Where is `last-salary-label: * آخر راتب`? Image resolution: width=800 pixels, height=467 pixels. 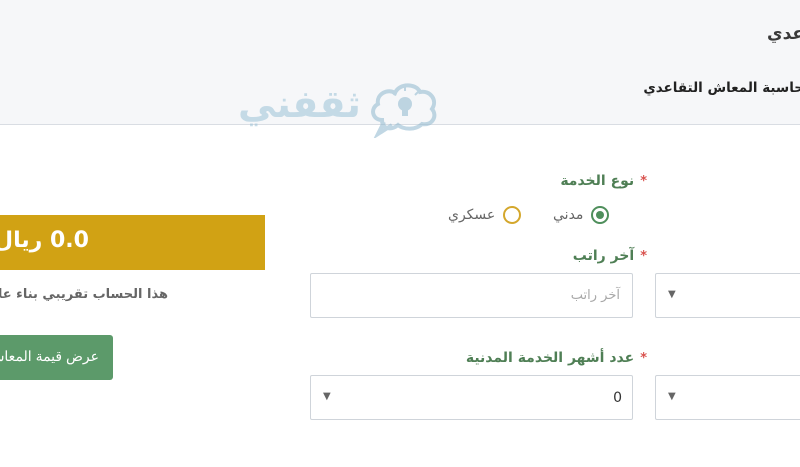 last-salary-label: * آخر راتب is located at coordinates (610, 256).